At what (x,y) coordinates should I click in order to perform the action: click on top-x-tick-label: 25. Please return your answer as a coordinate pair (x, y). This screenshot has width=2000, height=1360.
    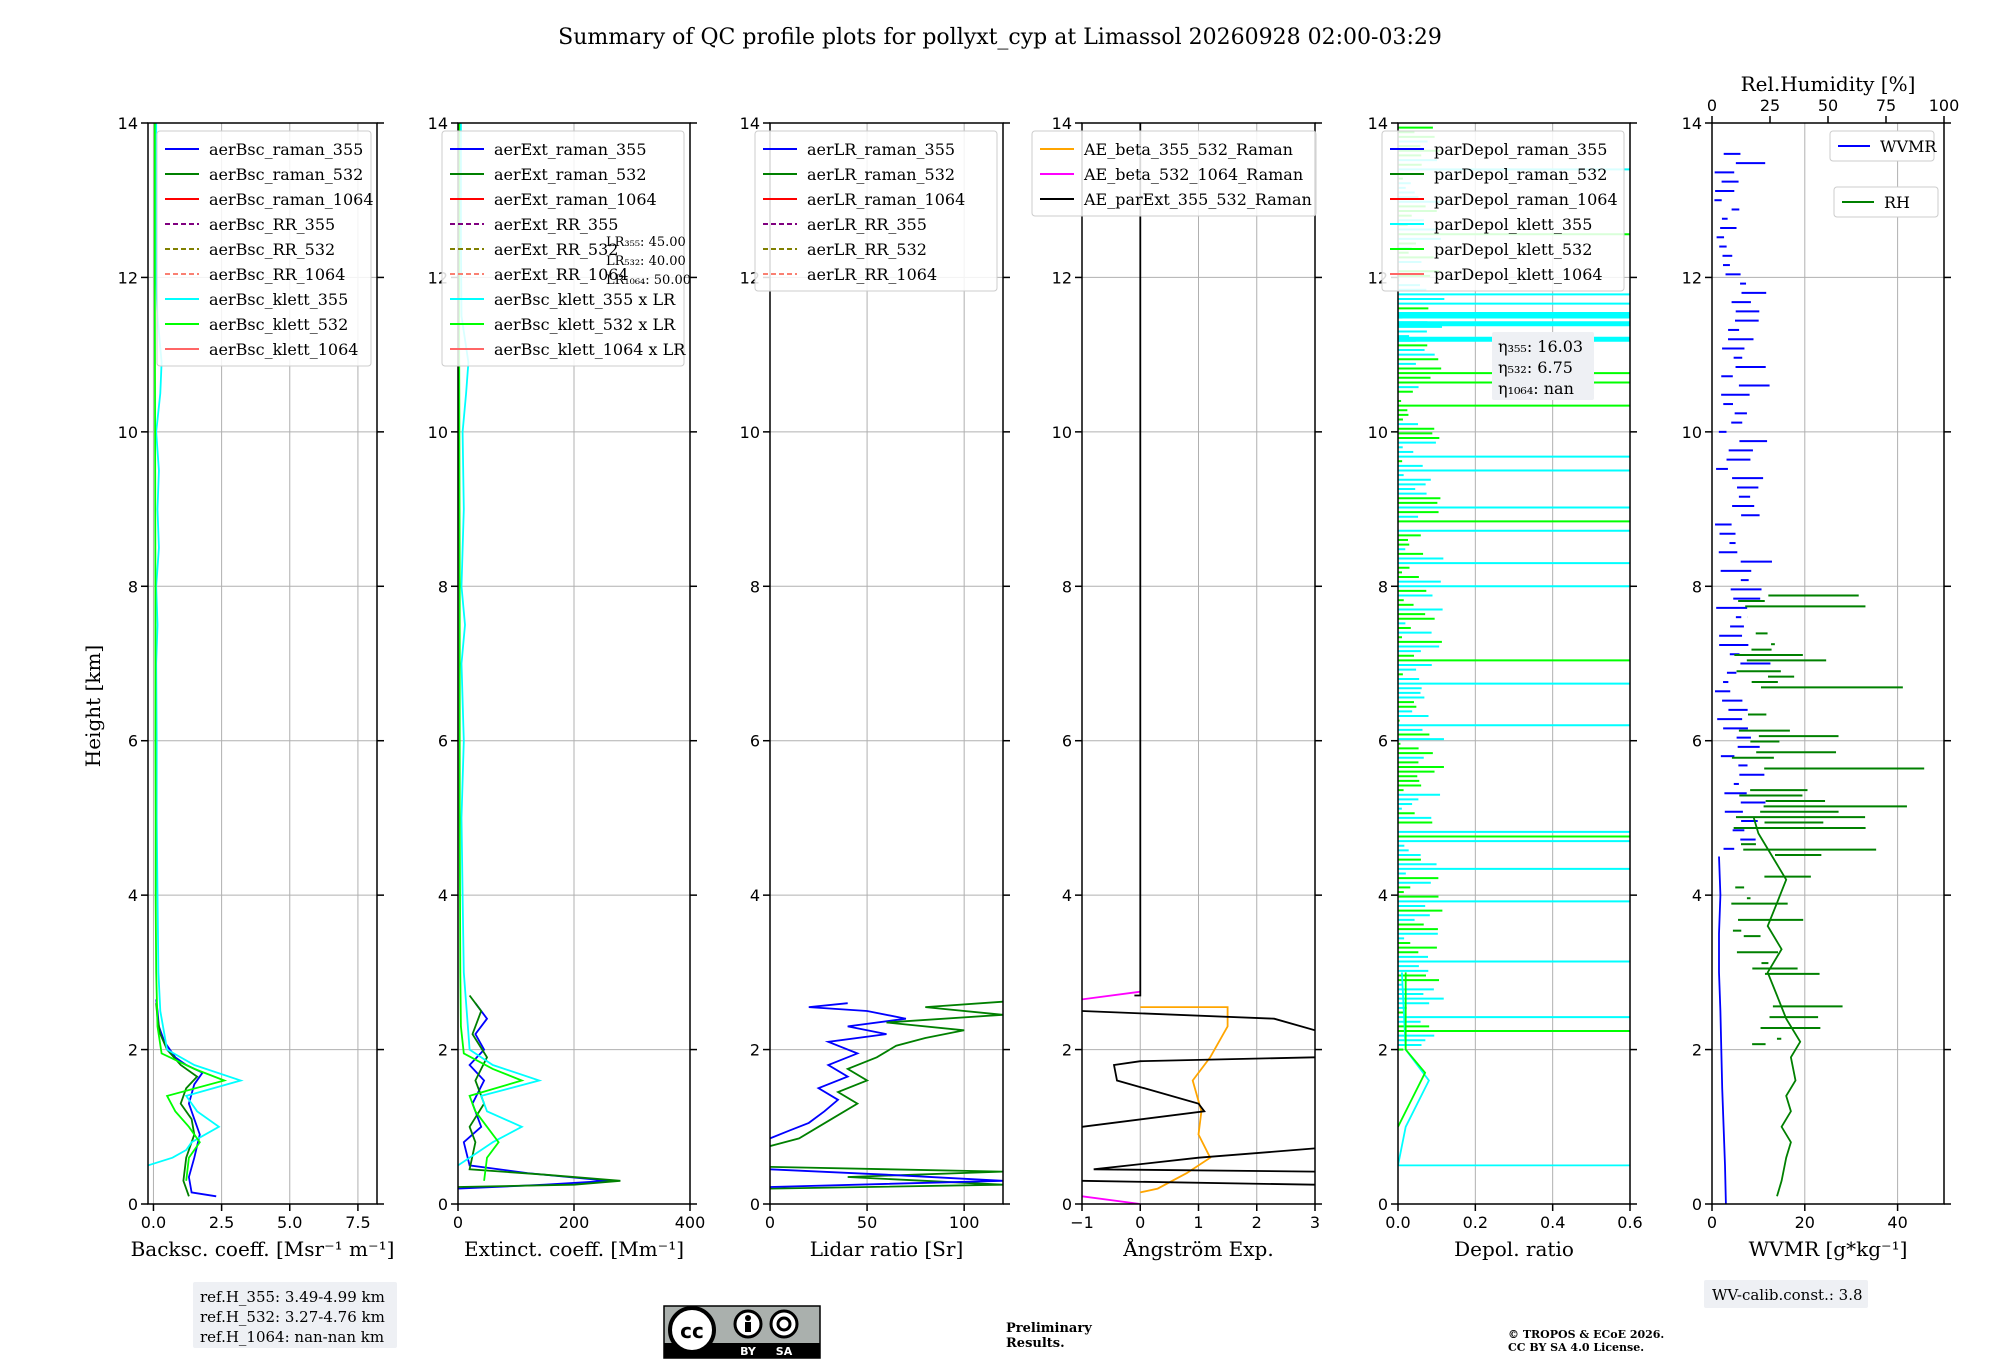
    Looking at the image, I should click on (1770, 105).